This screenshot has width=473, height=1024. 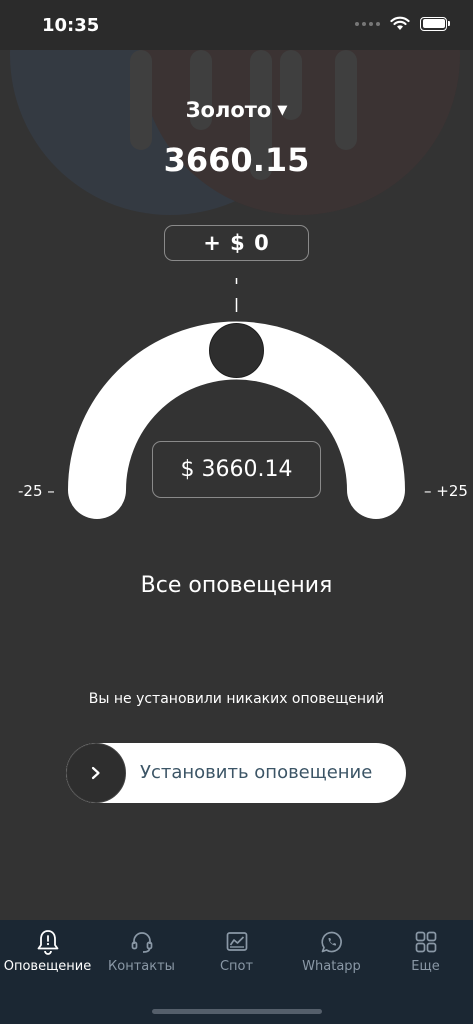 I want to click on status-bar: 10:35, so click(x=236, y=25).